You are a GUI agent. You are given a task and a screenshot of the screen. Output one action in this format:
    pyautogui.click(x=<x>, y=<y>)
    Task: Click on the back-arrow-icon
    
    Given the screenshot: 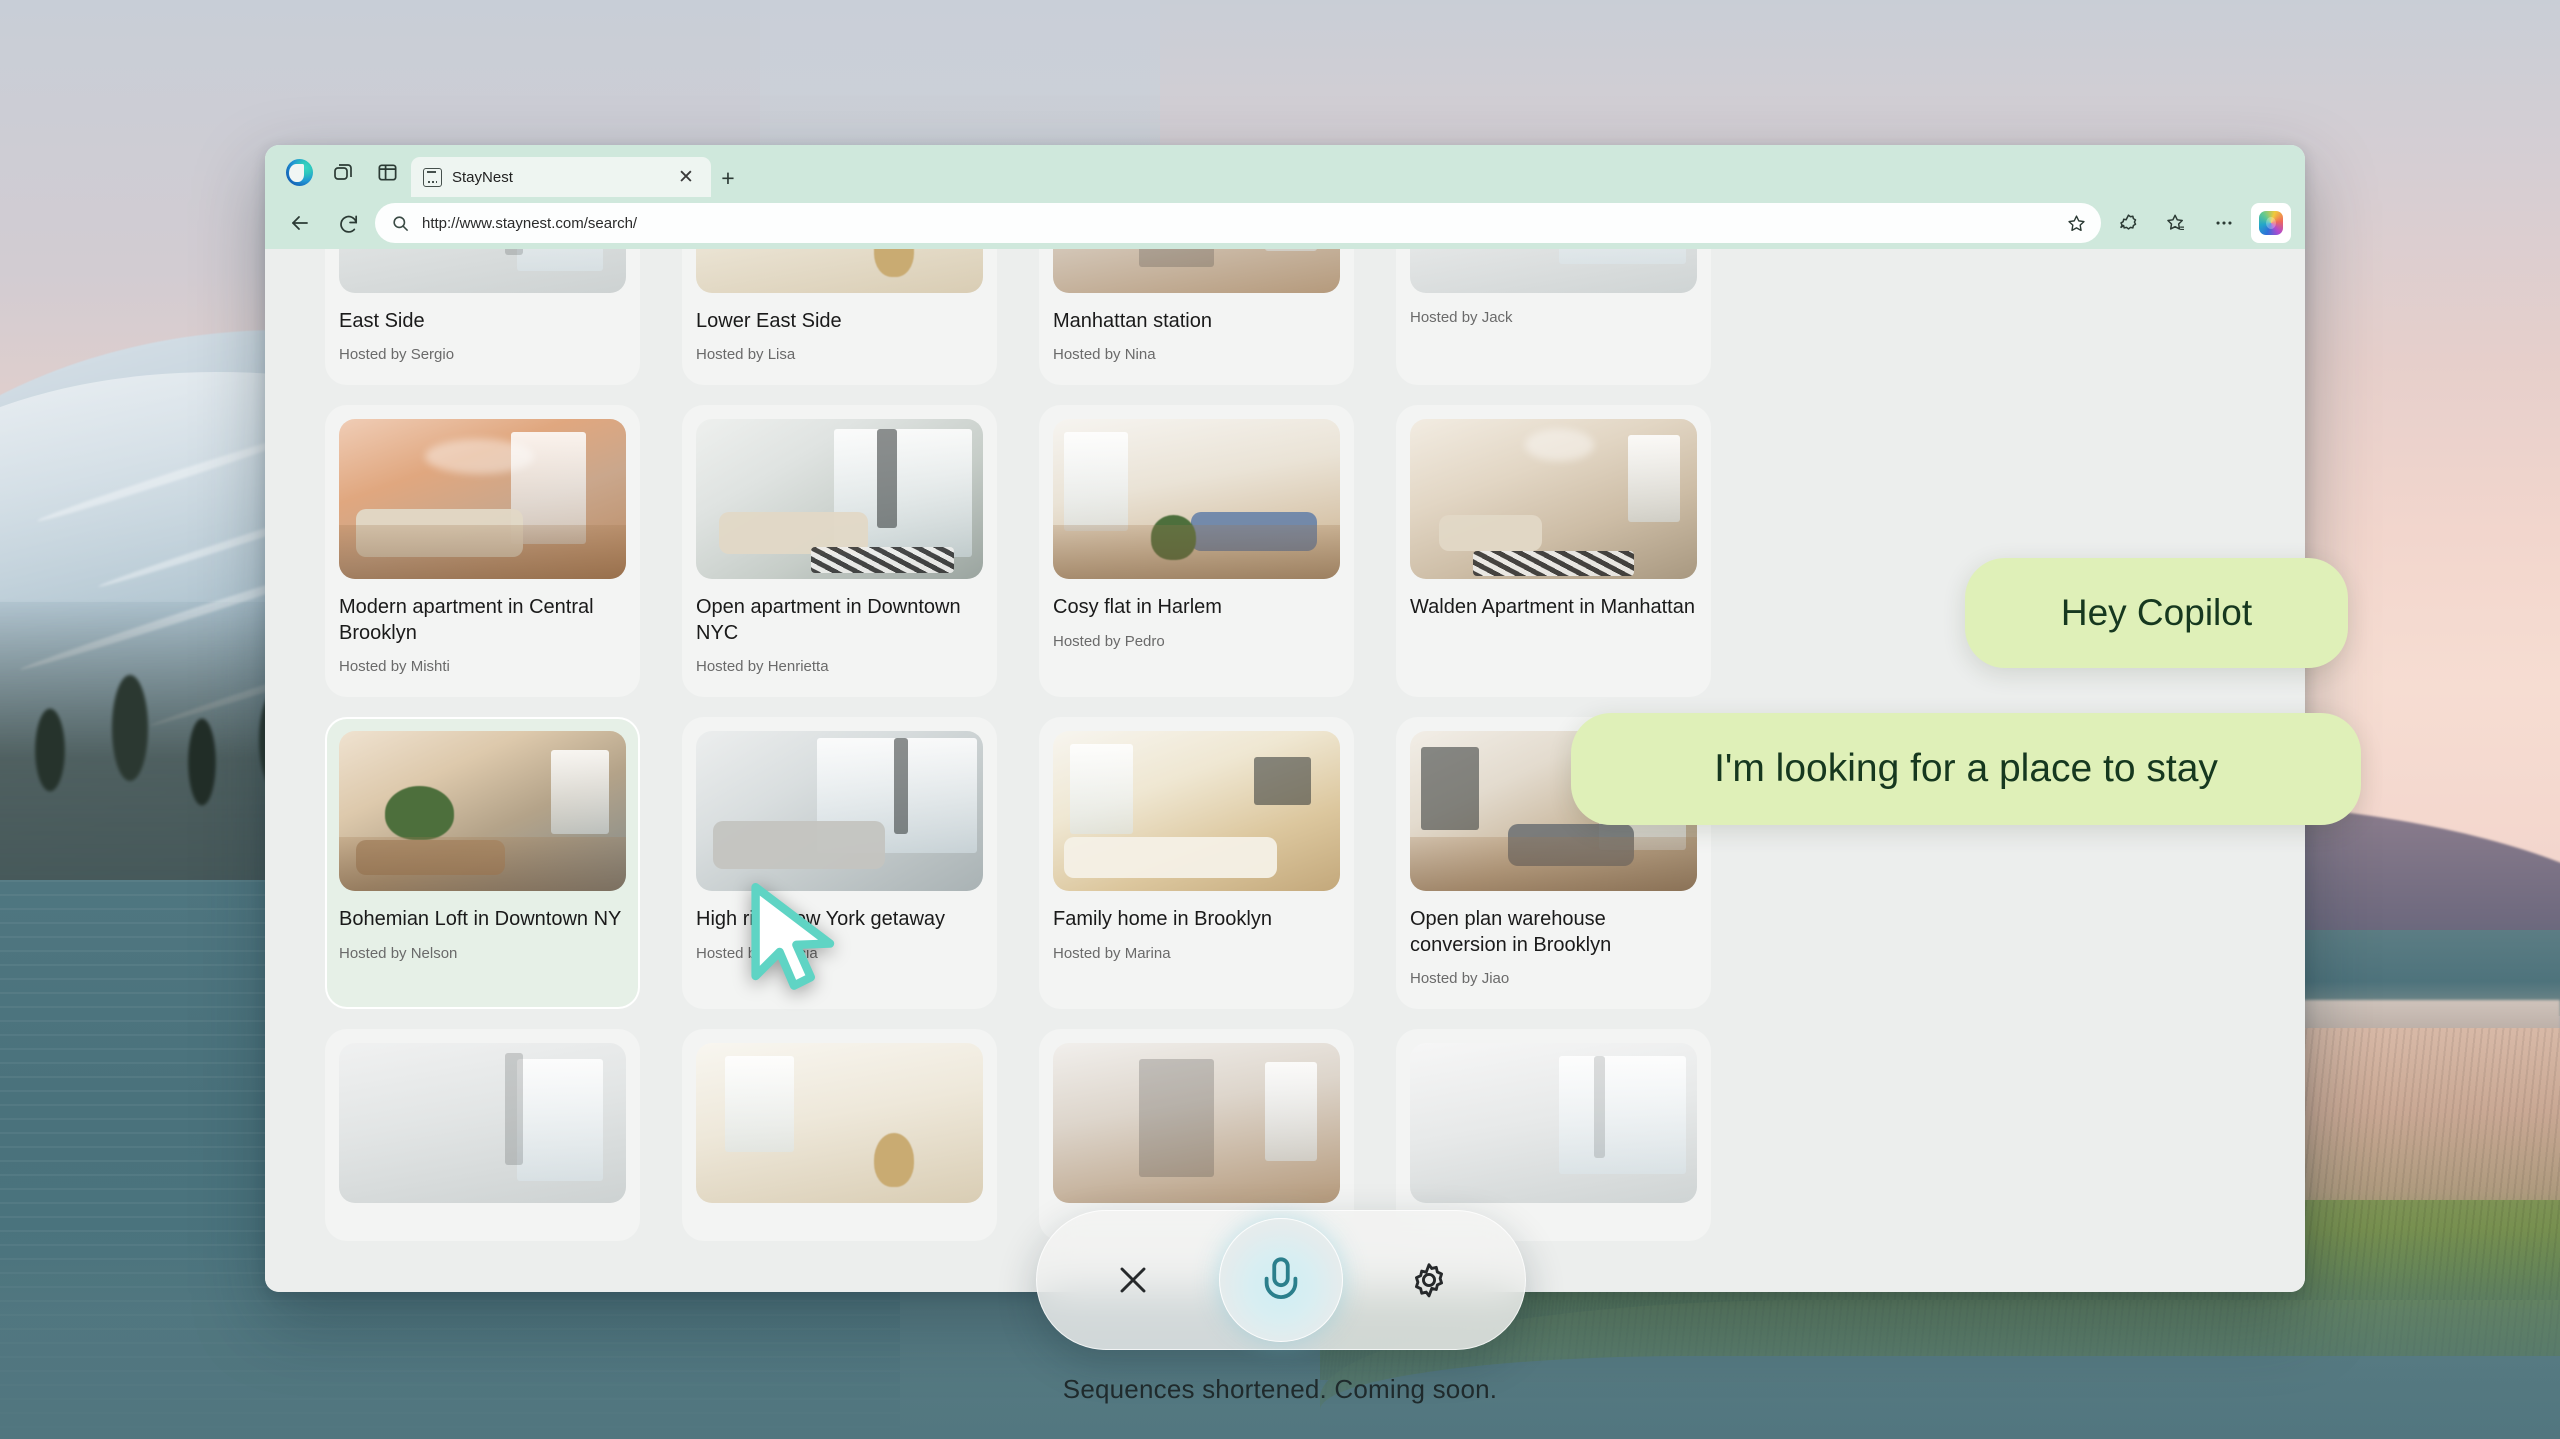 What is the action you would take?
    pyautogui.click(x=300, y=223)
    